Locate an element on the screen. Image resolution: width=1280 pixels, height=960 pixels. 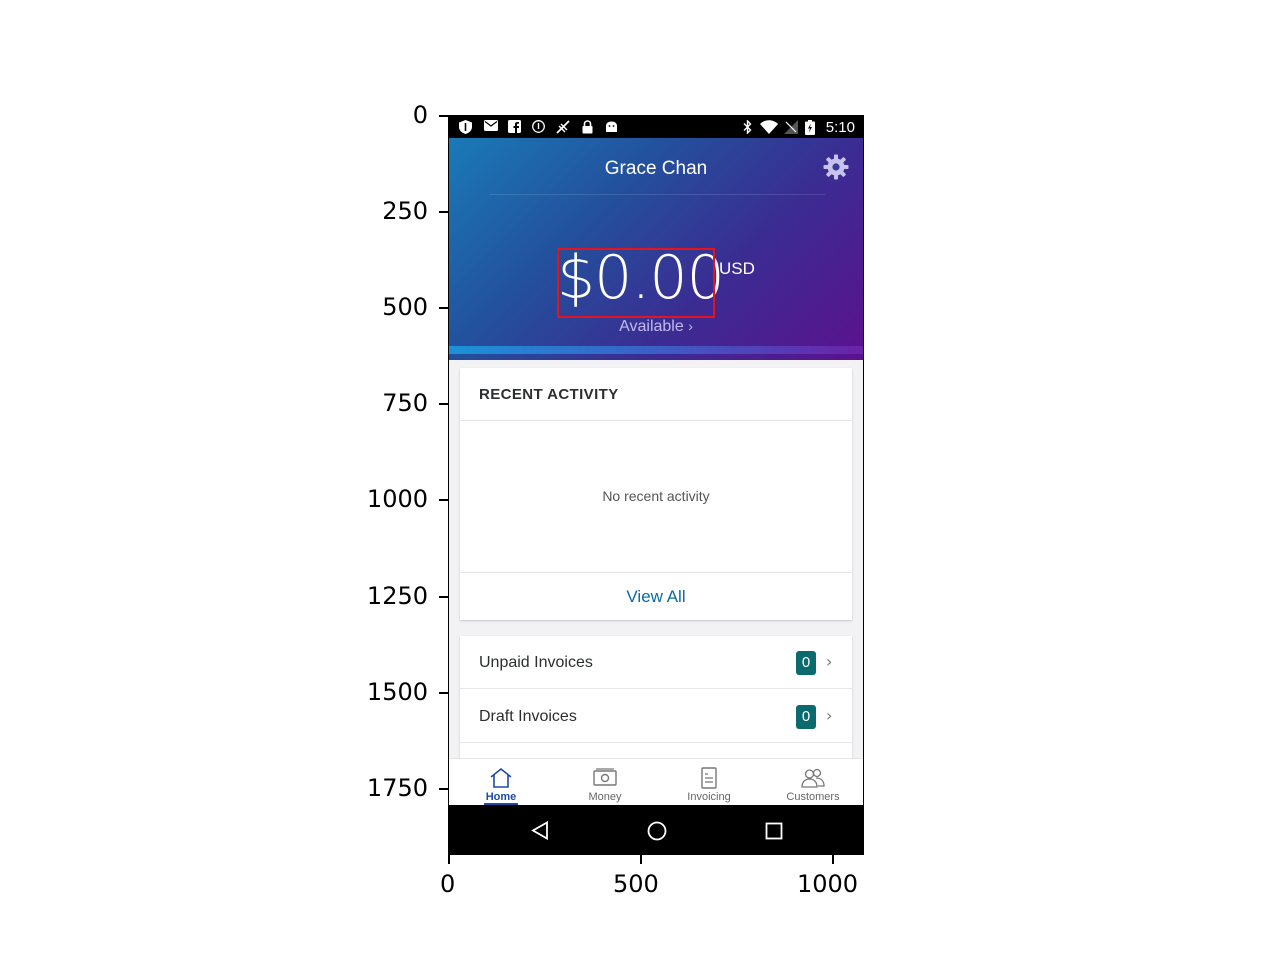
unpaid-invoices-row: Unpaid Invoices 0 › is located at coordinates (656, 662).